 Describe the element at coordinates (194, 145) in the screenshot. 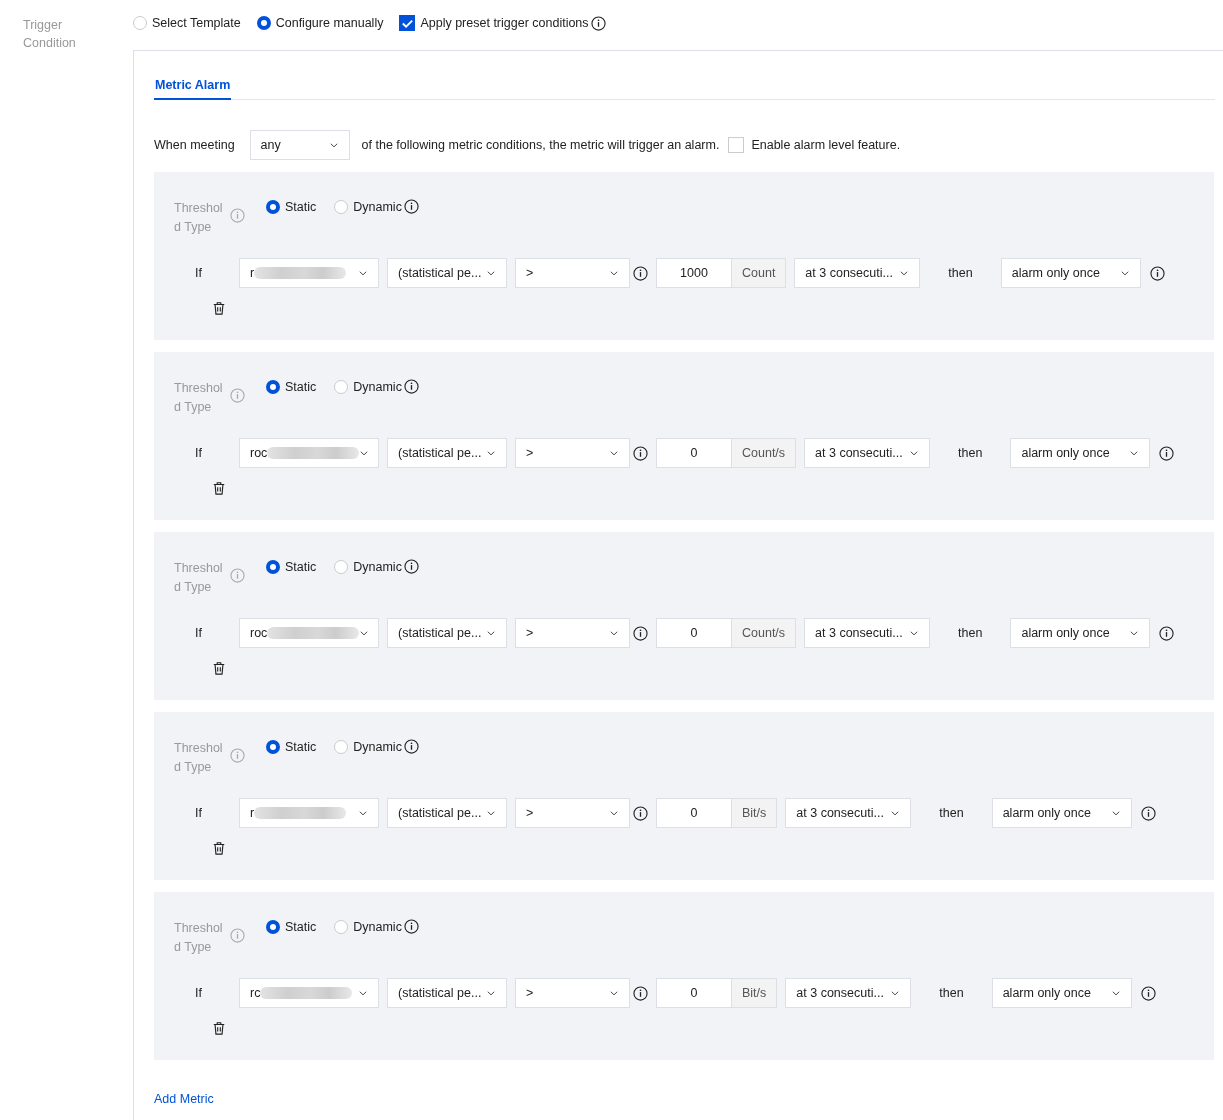

I see `condition-label: When meeting` at that location.